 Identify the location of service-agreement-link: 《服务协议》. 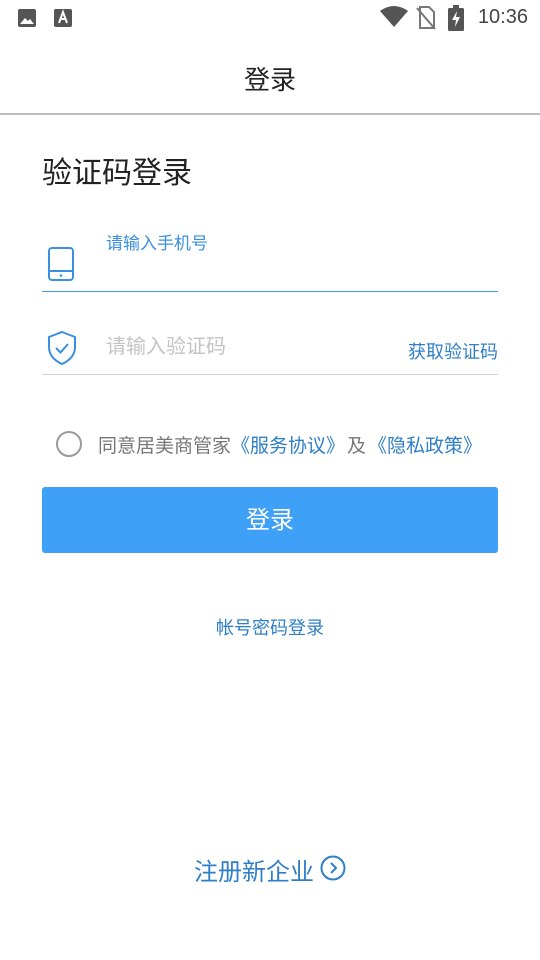
(288, 444).